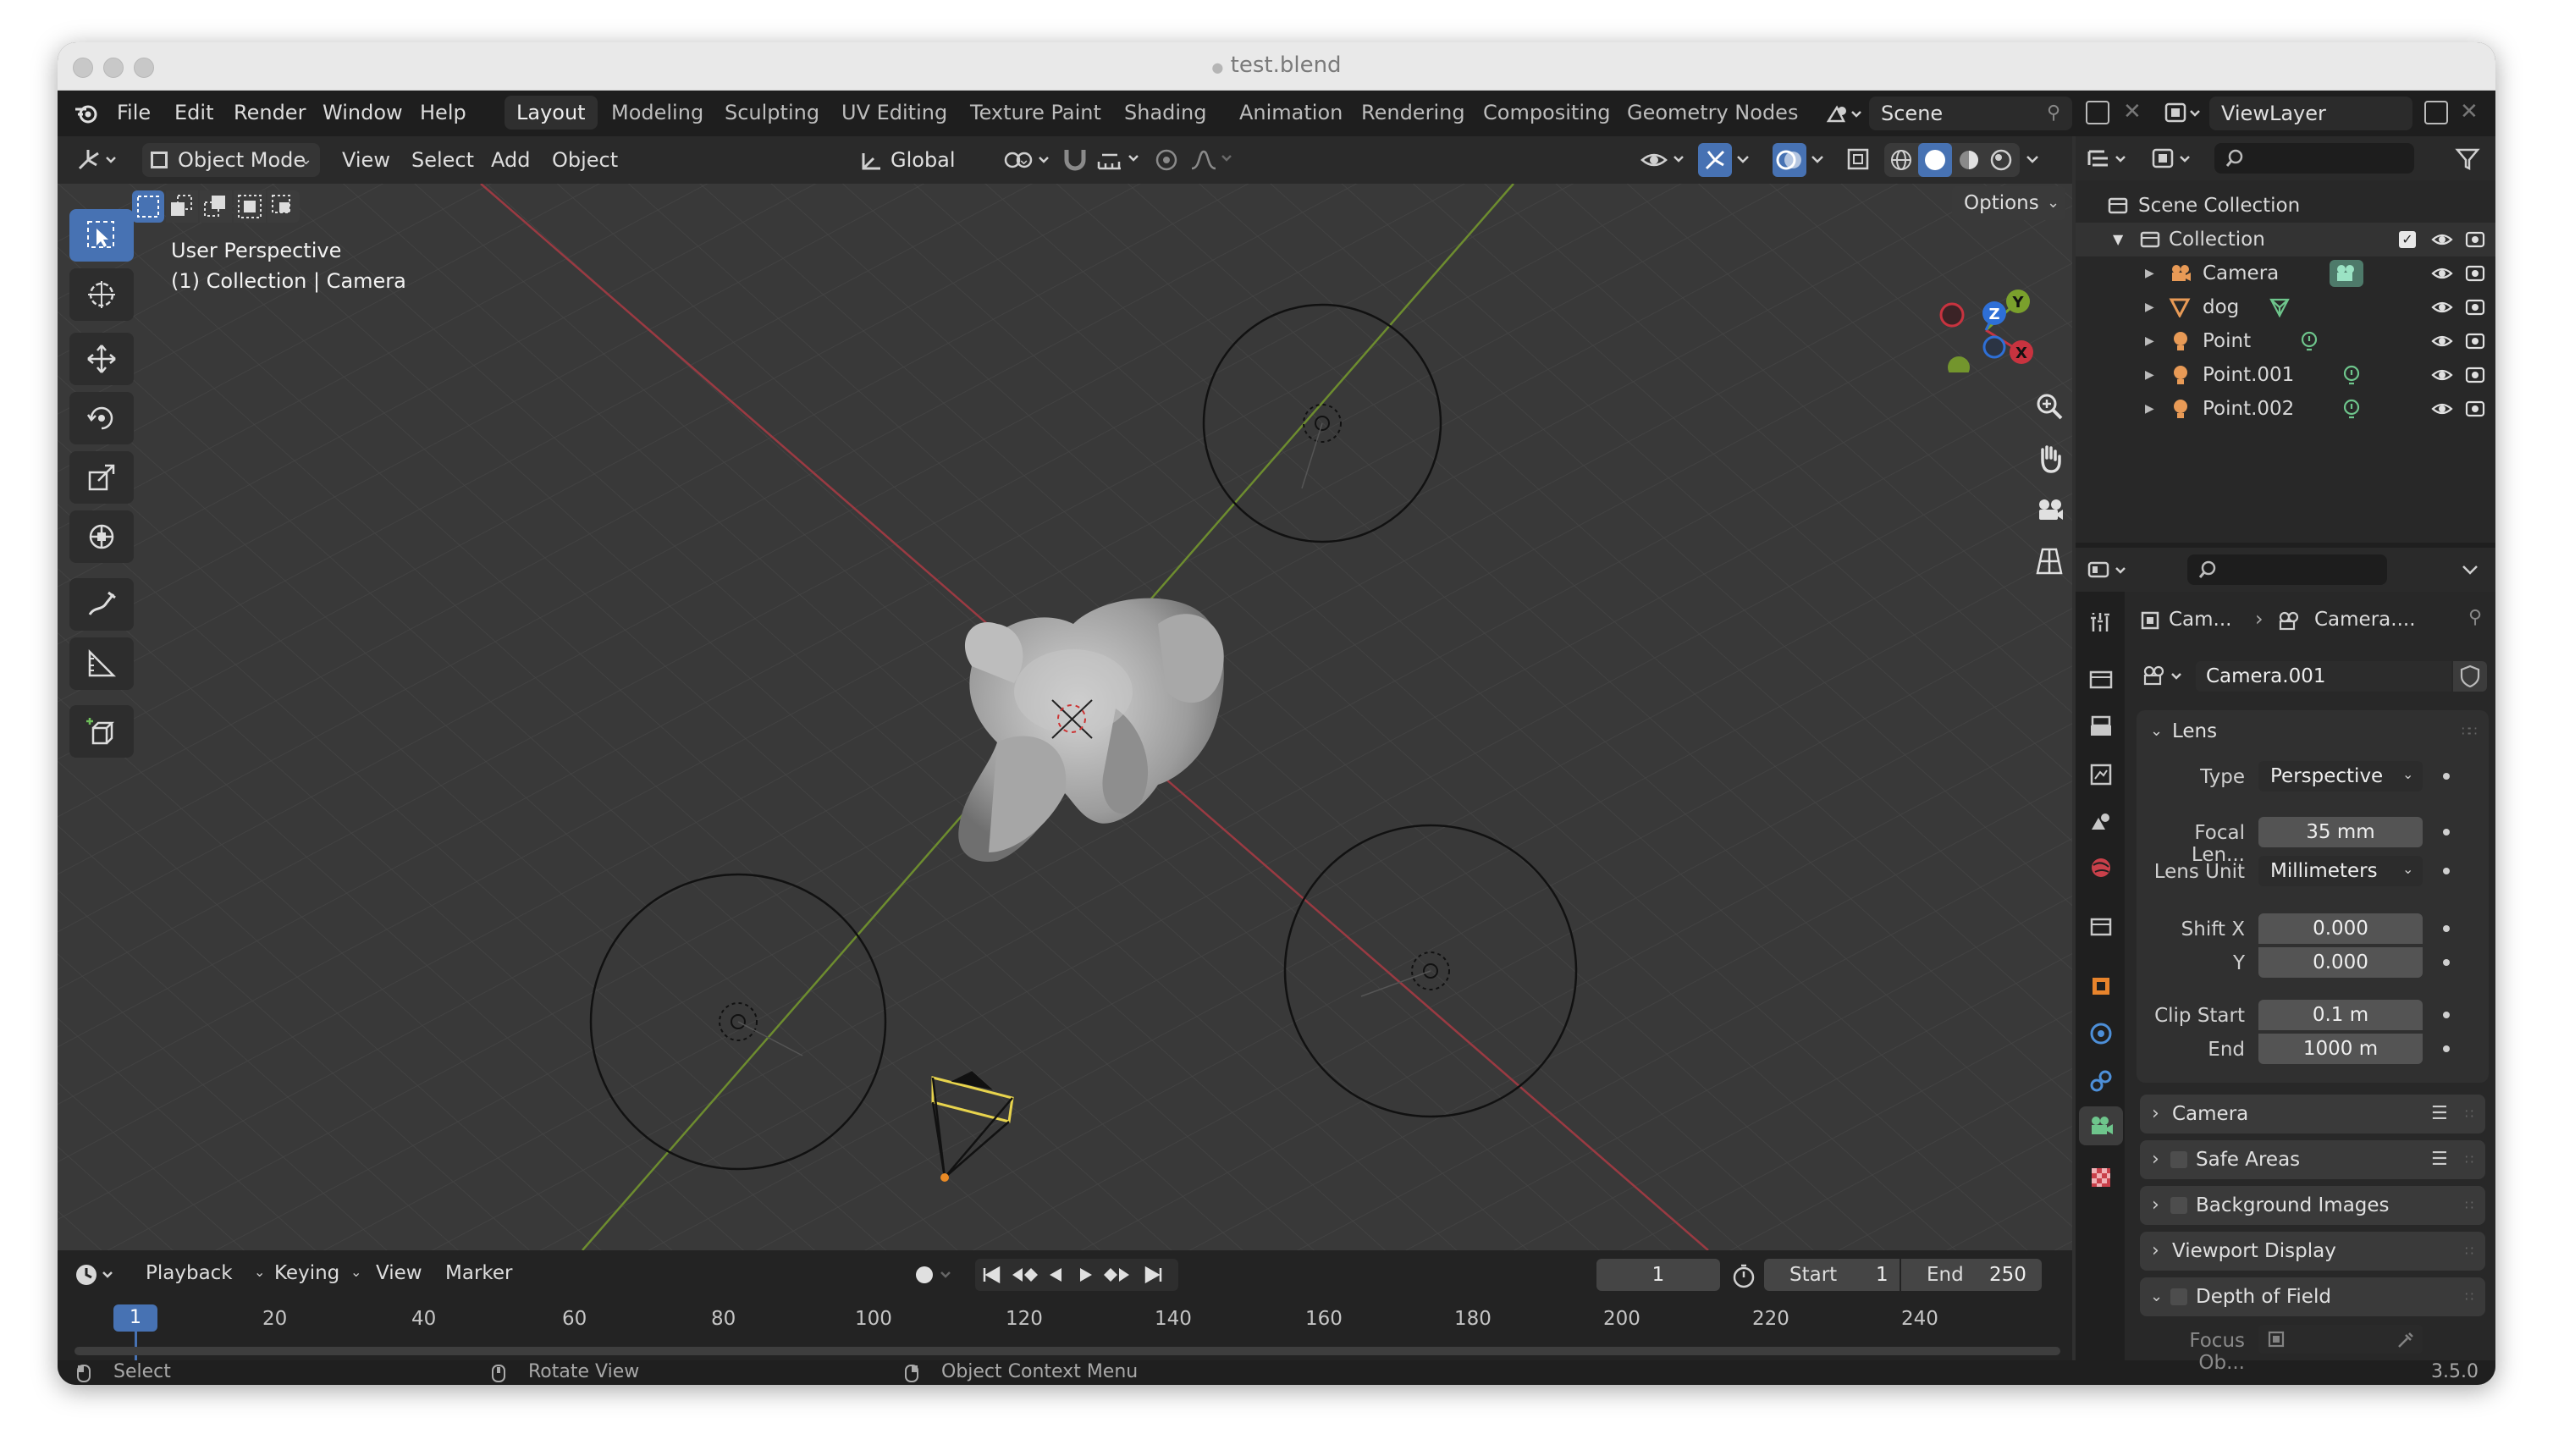  I want to click on snap-magnet-icon, so click(1076, 160).